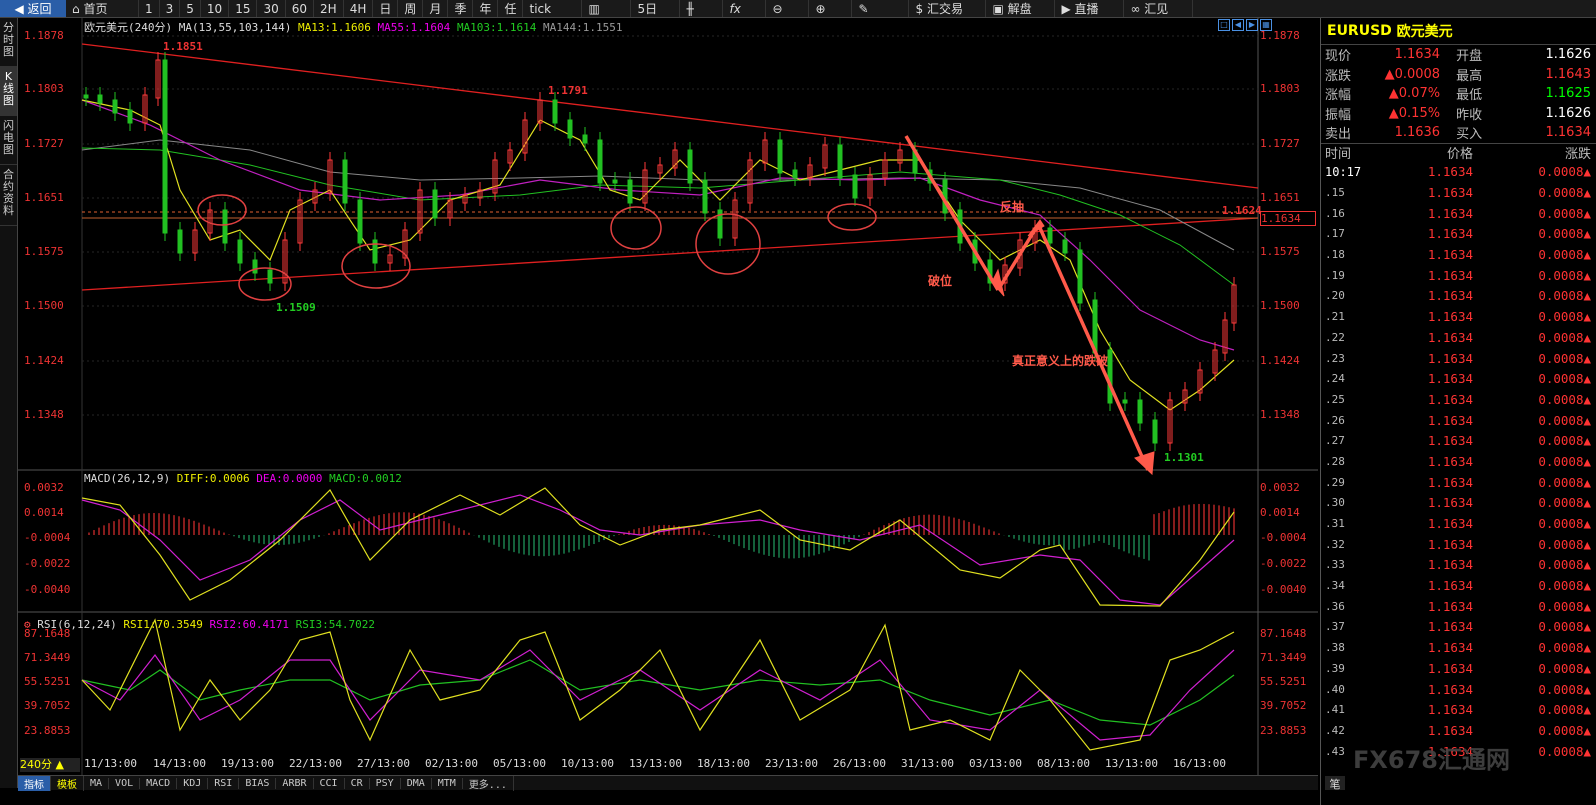  I want to click on back-button: ◀ 返回, so click(33, 8).